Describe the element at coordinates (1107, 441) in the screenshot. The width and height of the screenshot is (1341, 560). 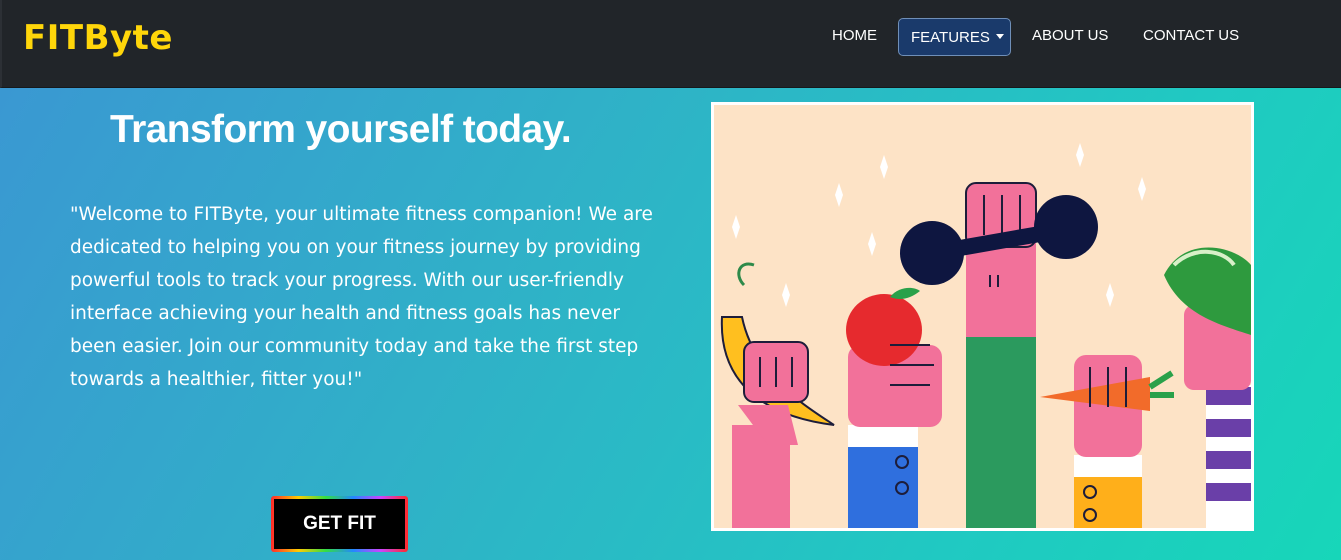
I see `carrot-hand` at that location.